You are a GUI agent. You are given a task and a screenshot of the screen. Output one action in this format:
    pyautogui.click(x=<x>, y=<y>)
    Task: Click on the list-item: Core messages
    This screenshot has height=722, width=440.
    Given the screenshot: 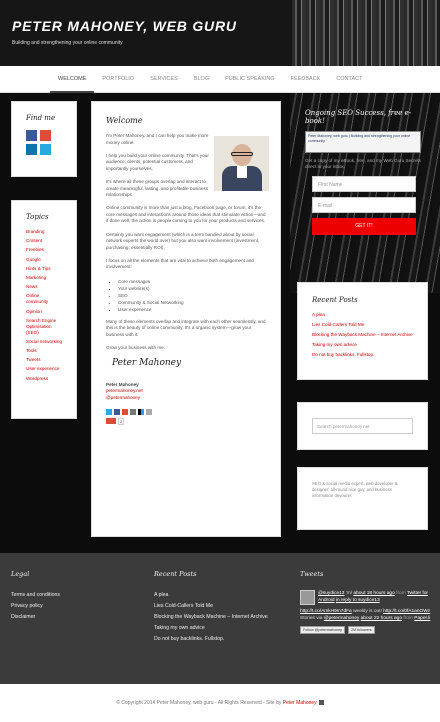 What is the action you would take?
    pyautogui.click(x=192, y=281)
    